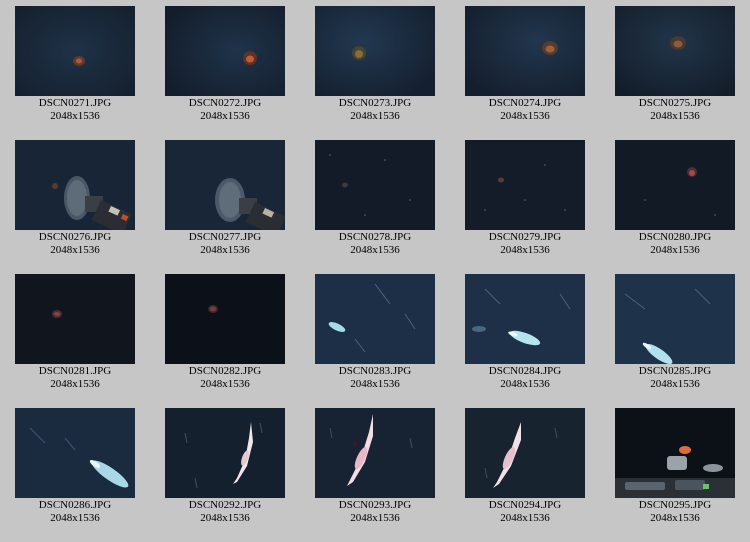  I want to click on thumbnail-cell: DSCN0281.JPG 2048x1536, so click(75, 335).